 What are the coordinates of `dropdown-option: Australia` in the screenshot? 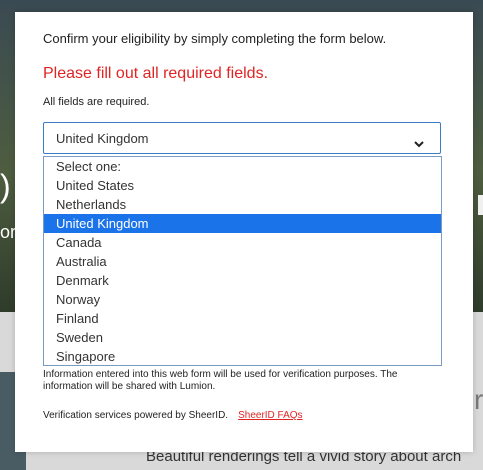 It's located at (242, 261).